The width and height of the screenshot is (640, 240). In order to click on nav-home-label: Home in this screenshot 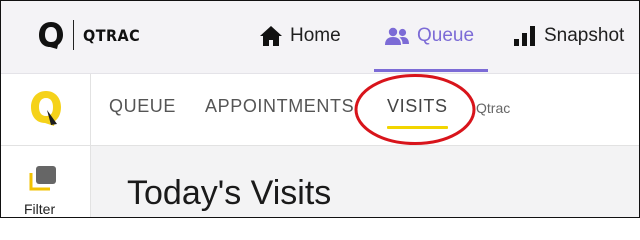, I will do `click(315, 35)`.